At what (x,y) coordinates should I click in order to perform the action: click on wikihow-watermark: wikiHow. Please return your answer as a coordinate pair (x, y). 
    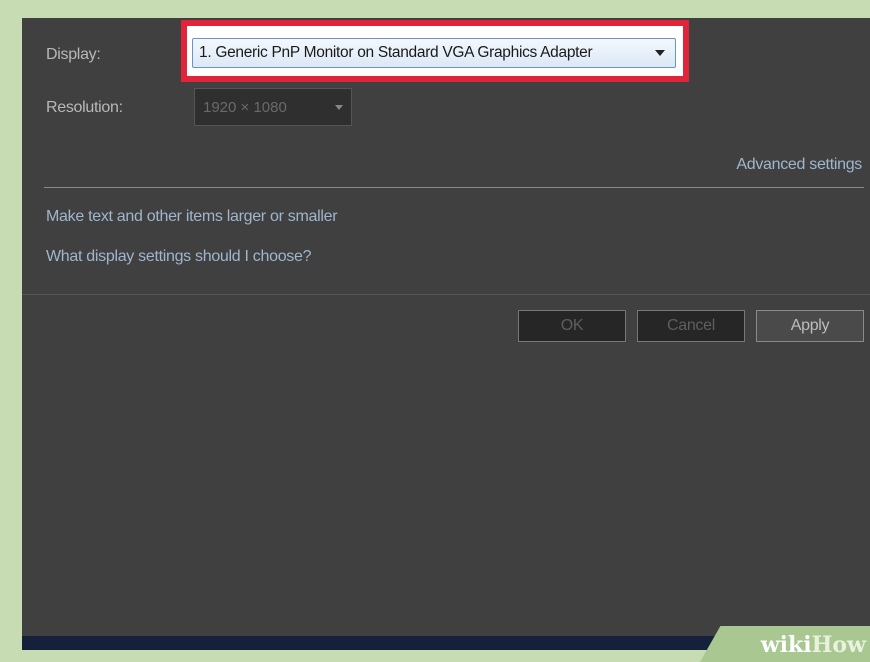
    Looking at the image, I should click on (813, 645).